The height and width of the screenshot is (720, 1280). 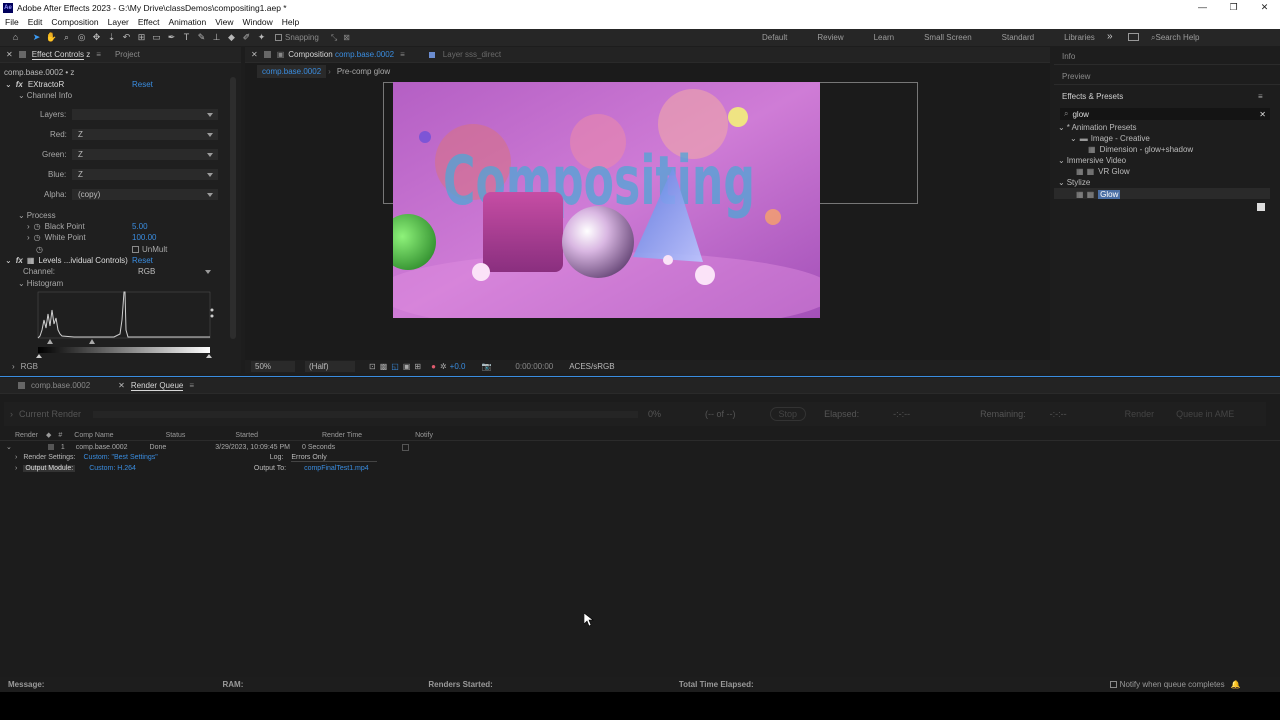 What do you see at coordinates (384, 366) in the screenshot?
I see `transparency-grid-icon: ▩` at bounding box center [384, 366].